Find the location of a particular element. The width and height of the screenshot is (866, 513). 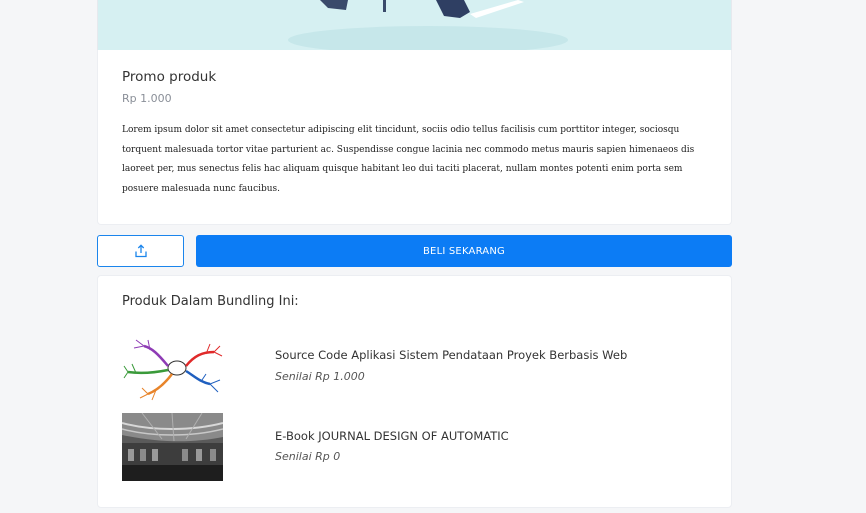

building-photo is located at coordinates (172, 447).